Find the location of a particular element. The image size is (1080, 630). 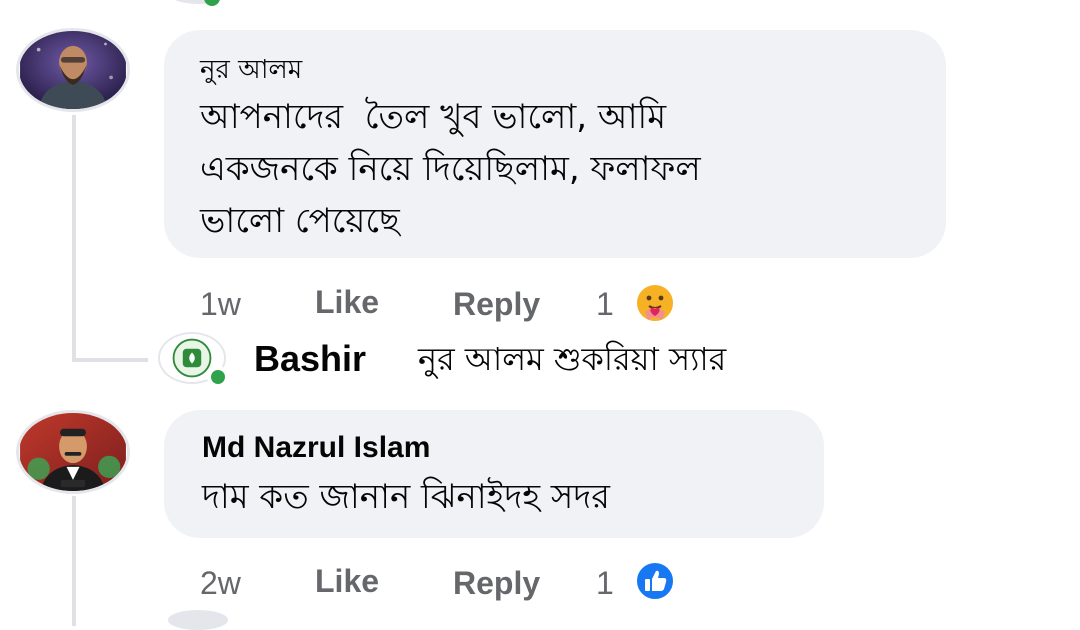

comment-timestamp: 1w is located at coordinates (220, 304).